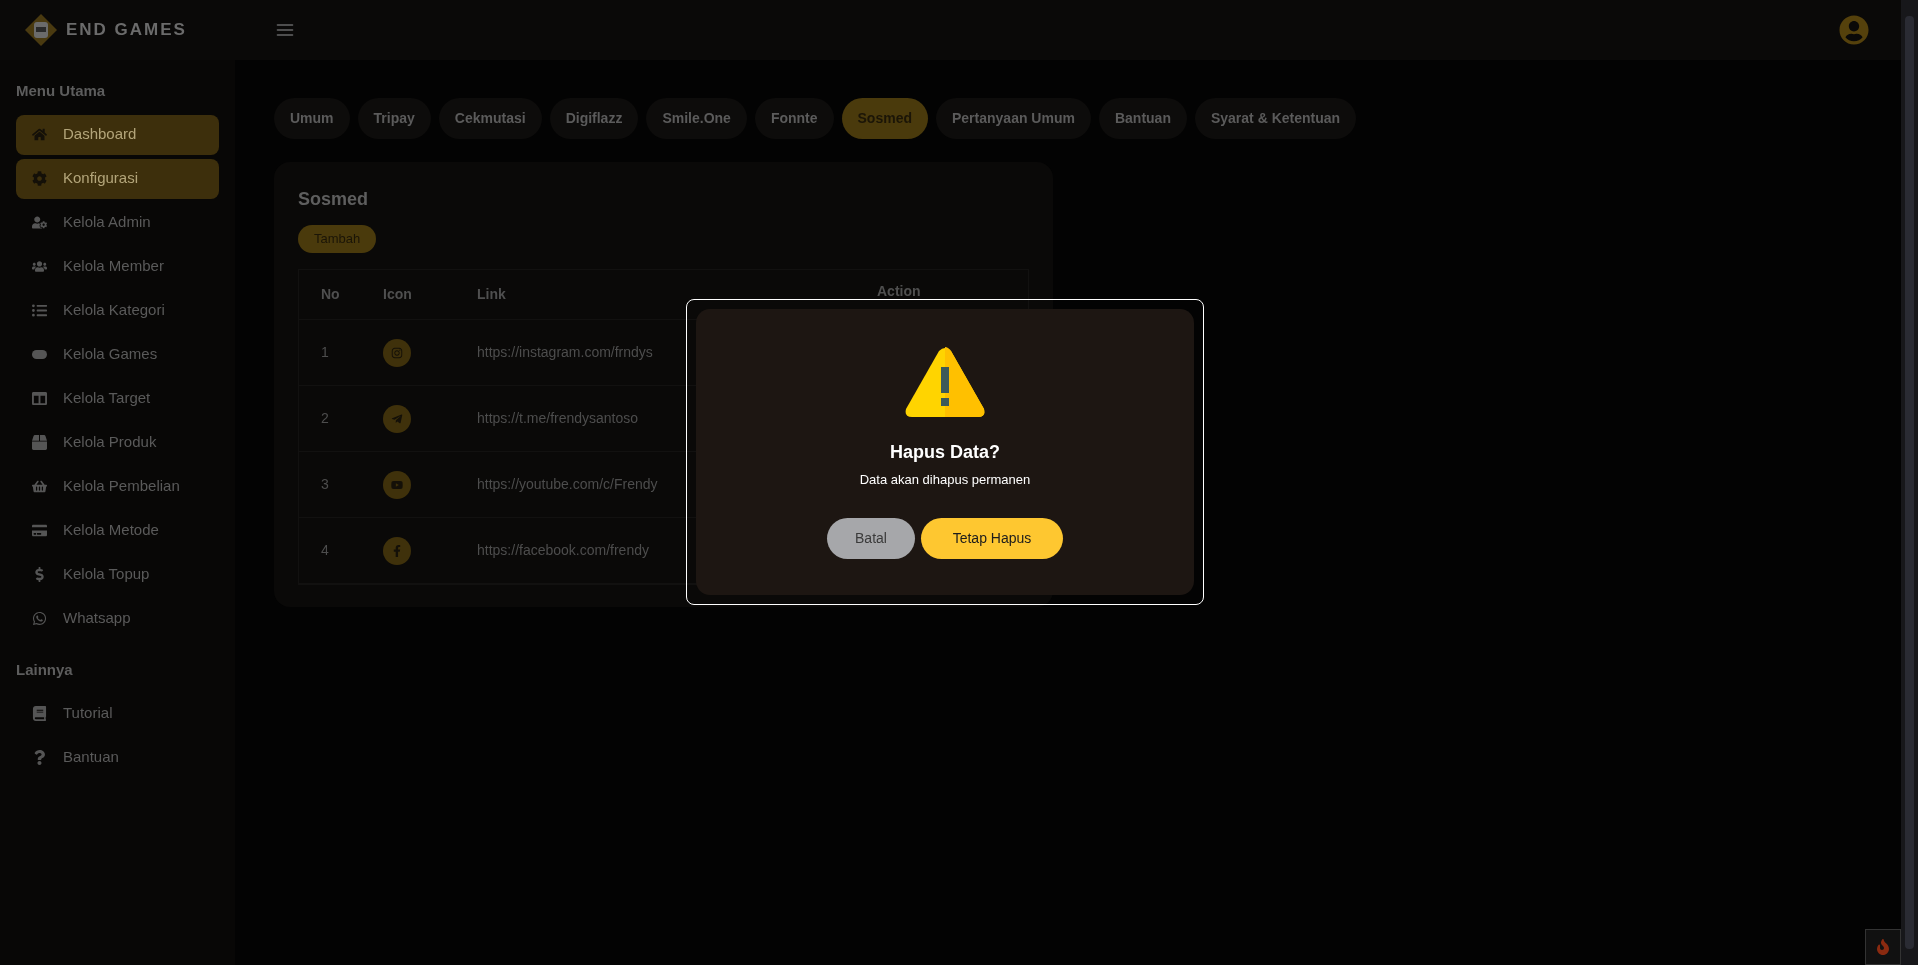  I want to click on tab: Bantuan, so click(1142, 118).